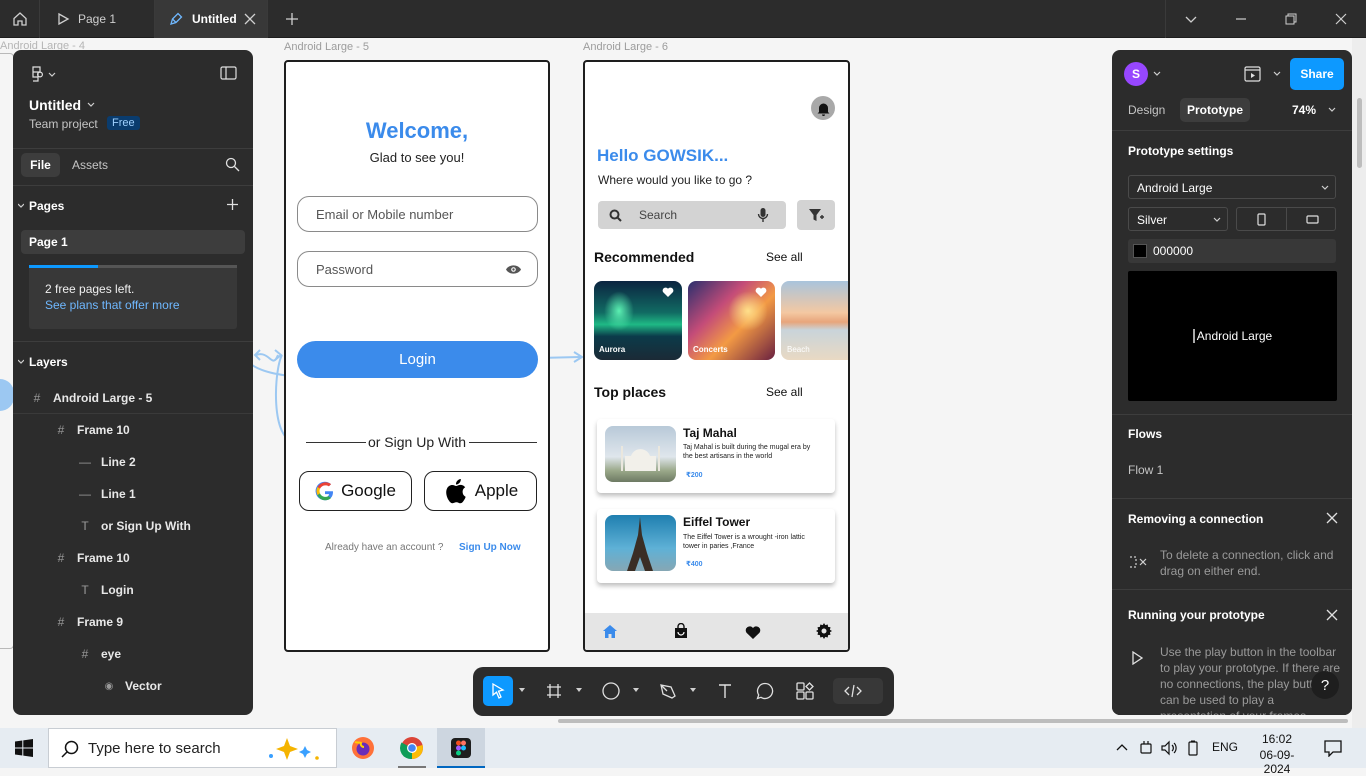 The width and height of the screenshot is (1366, 776). I want to click on pen-tool-button, so click(668, 691).